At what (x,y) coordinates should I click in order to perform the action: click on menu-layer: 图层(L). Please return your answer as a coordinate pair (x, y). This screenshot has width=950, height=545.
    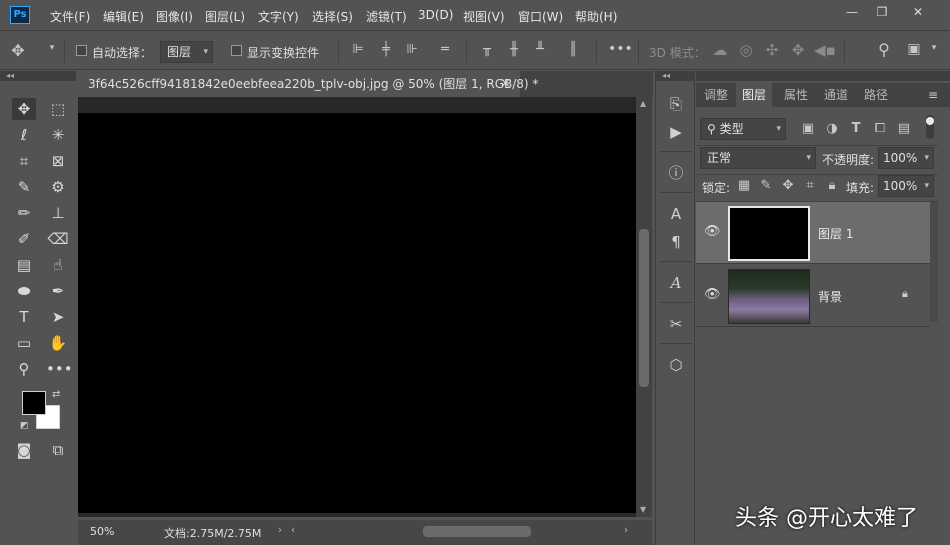
    Looking at the image, I should click on (225, 16).